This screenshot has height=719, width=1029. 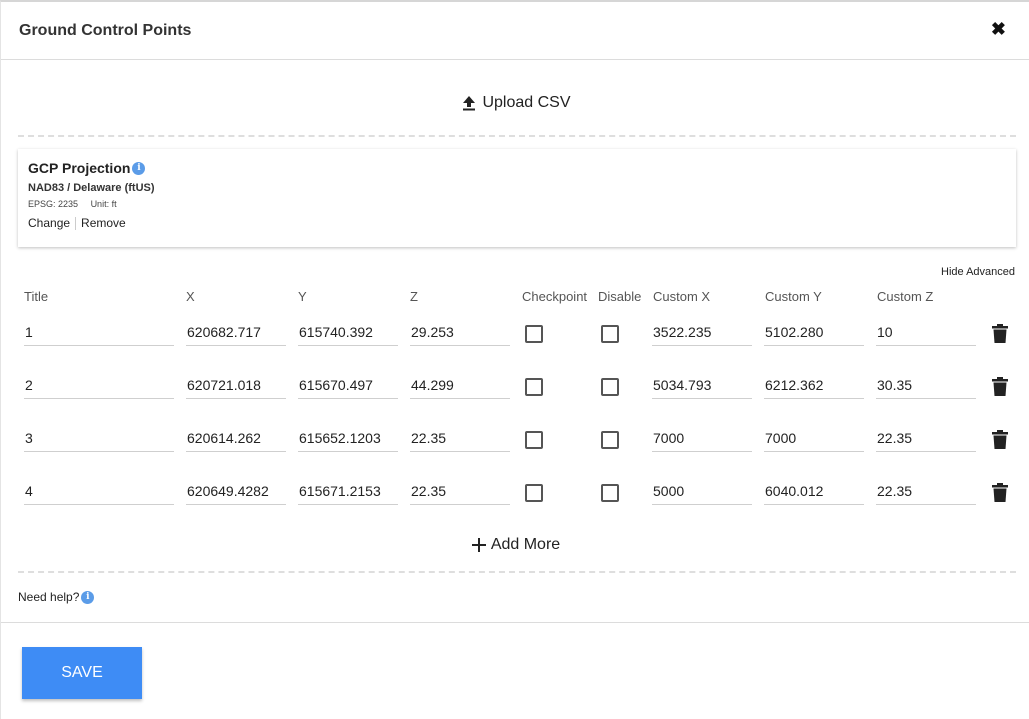 I want to click on column-header-custom-x: Custom X, so click(x=682, y=296).